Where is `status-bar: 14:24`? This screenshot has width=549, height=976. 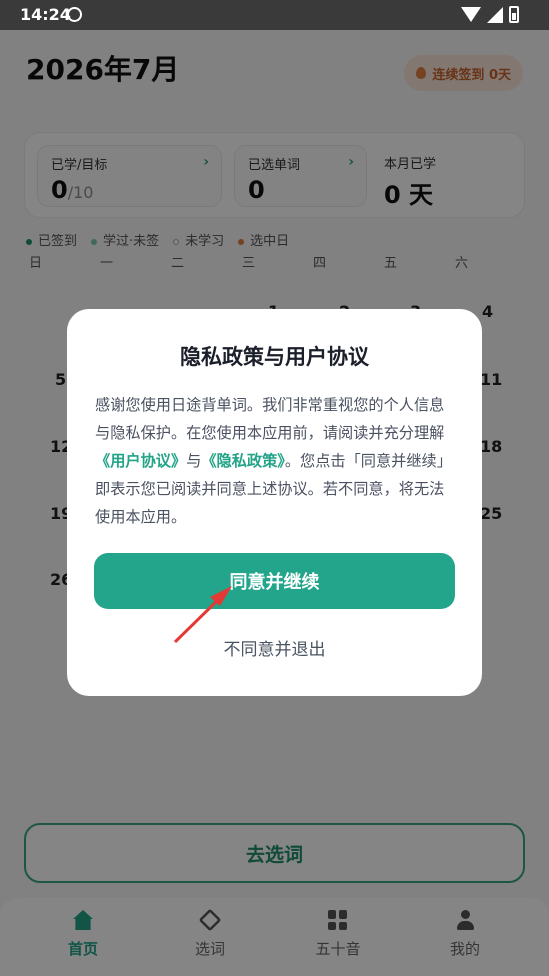
status-bar: 14:24 is located at coordinates (274, 15).